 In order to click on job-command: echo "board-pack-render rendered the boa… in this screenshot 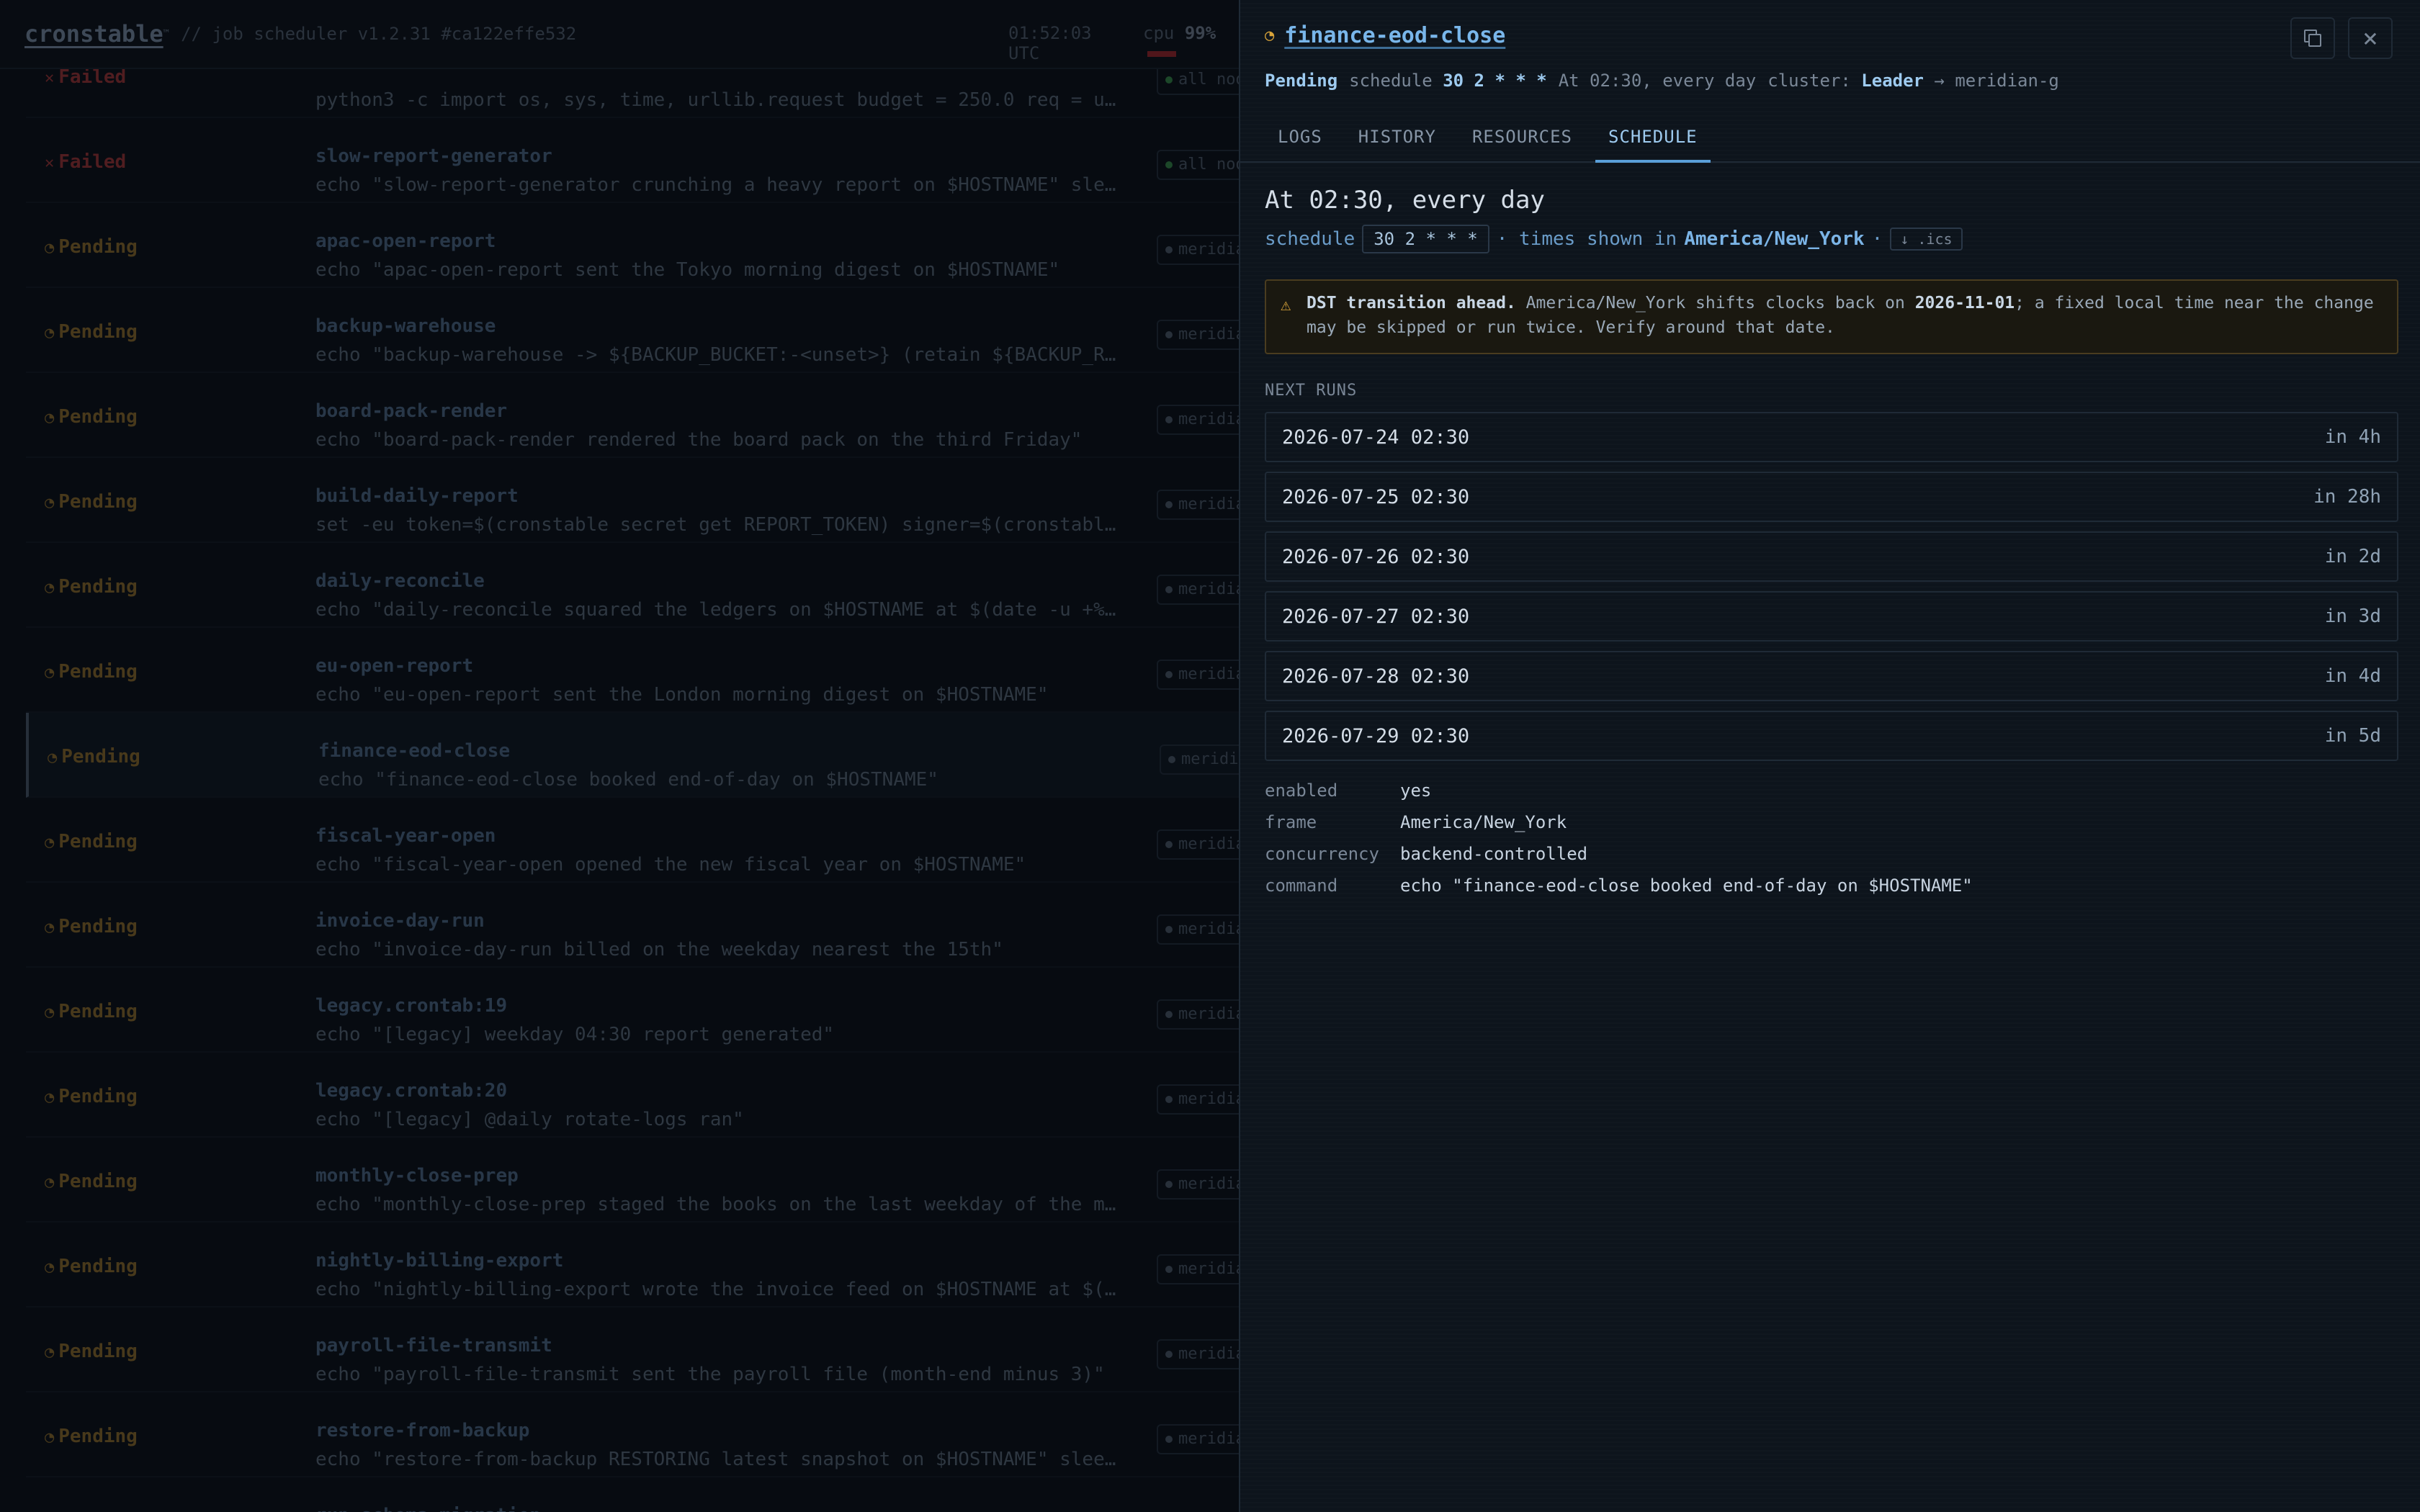, I will do `click(699, 440)`.